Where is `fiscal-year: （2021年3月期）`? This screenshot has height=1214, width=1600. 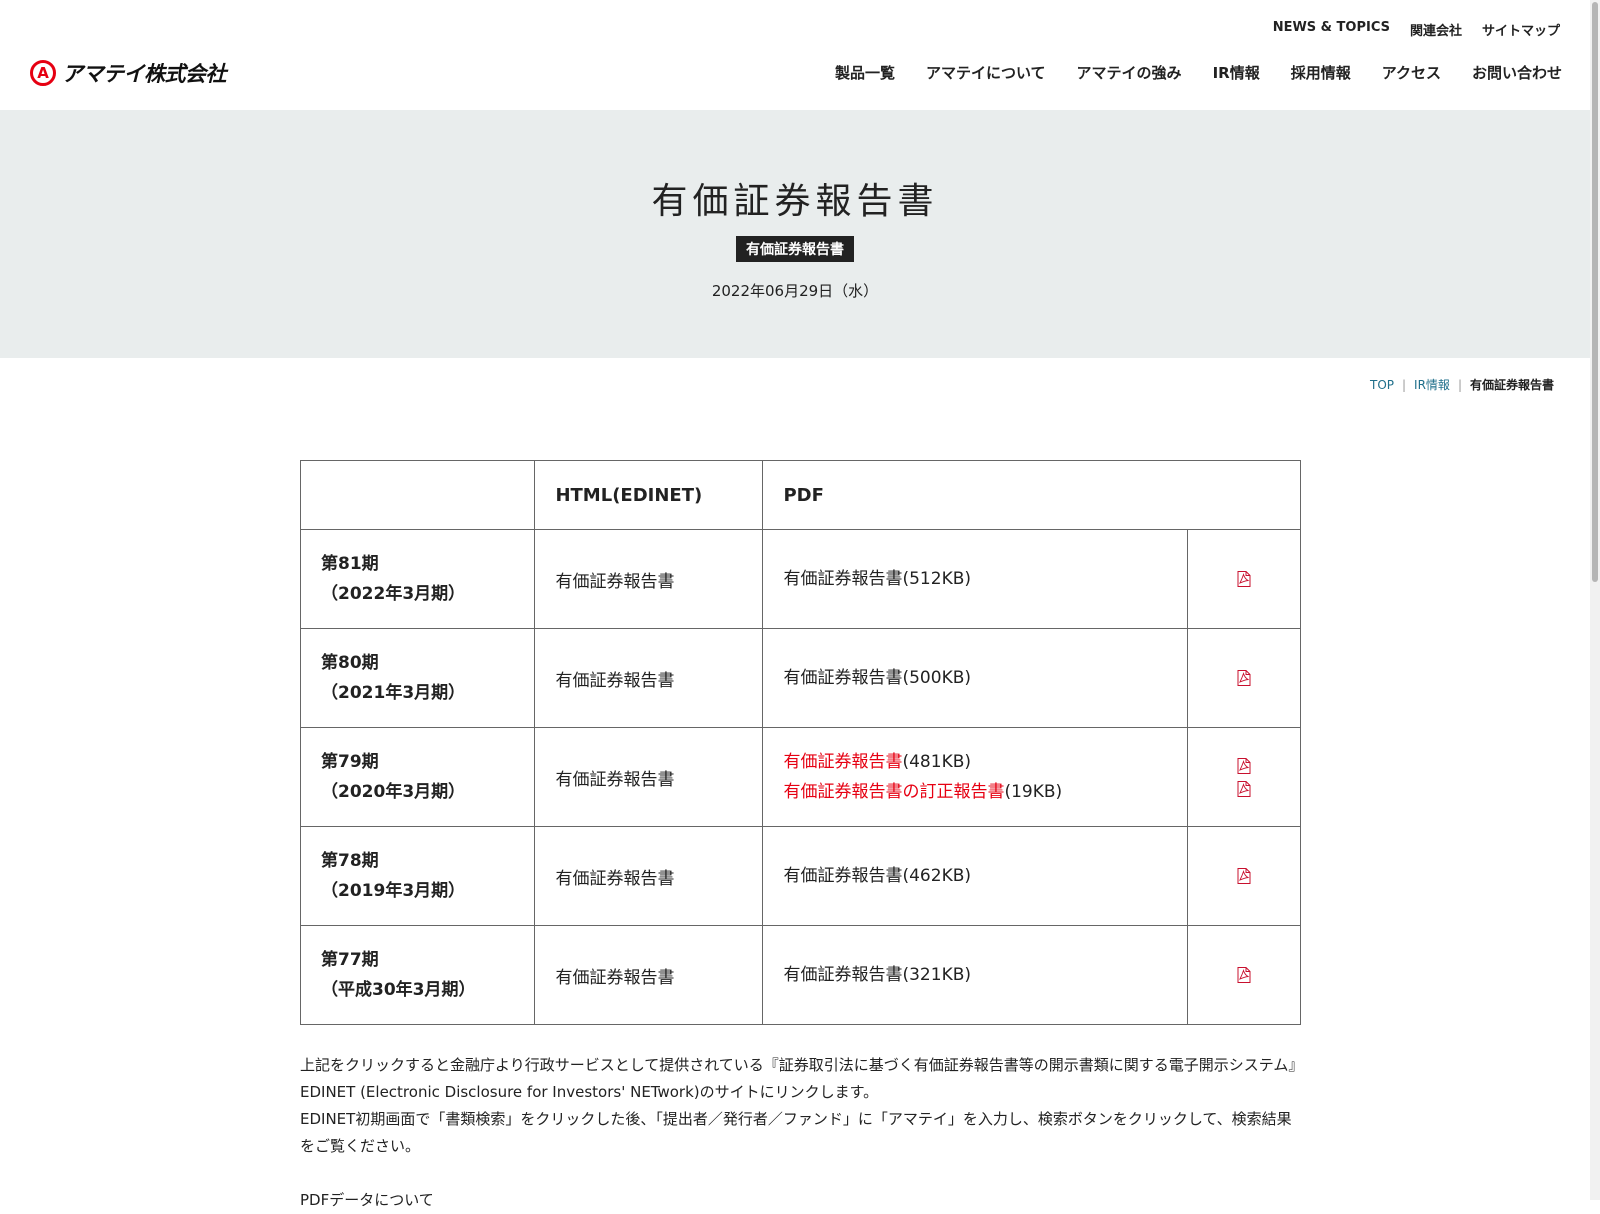
fiscal-year: （2021年3月期） is located at coordinates (393, 693).